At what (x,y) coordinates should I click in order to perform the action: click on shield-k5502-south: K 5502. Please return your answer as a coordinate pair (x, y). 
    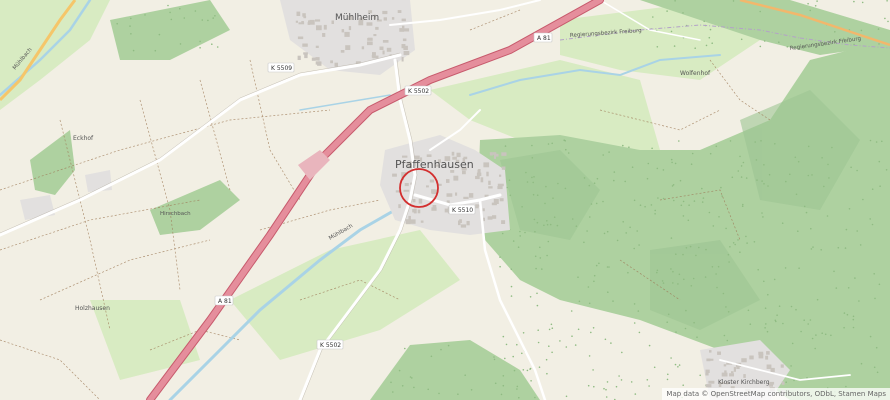
    Looking at the image, I should click on (330, 344).